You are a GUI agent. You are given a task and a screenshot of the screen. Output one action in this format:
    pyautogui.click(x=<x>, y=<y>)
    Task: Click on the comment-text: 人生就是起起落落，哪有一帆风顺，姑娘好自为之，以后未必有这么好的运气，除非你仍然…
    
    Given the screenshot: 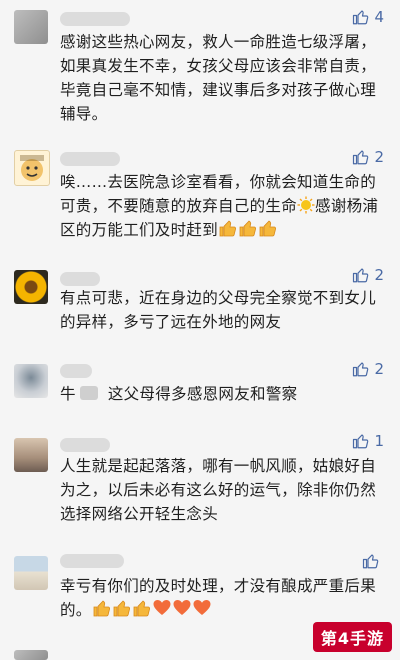 What is the action you would take?
    pyautogui.click(x=218, y=490)
    